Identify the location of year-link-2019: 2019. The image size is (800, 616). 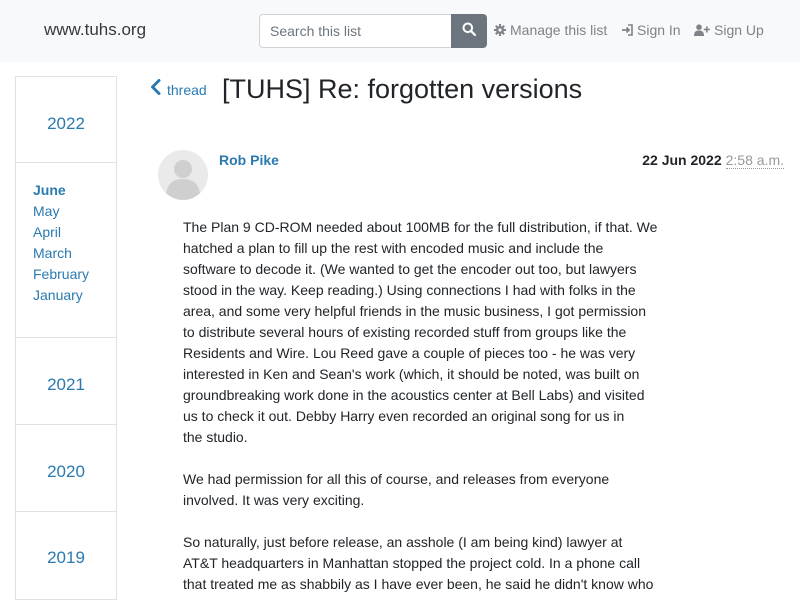
(66, 558).